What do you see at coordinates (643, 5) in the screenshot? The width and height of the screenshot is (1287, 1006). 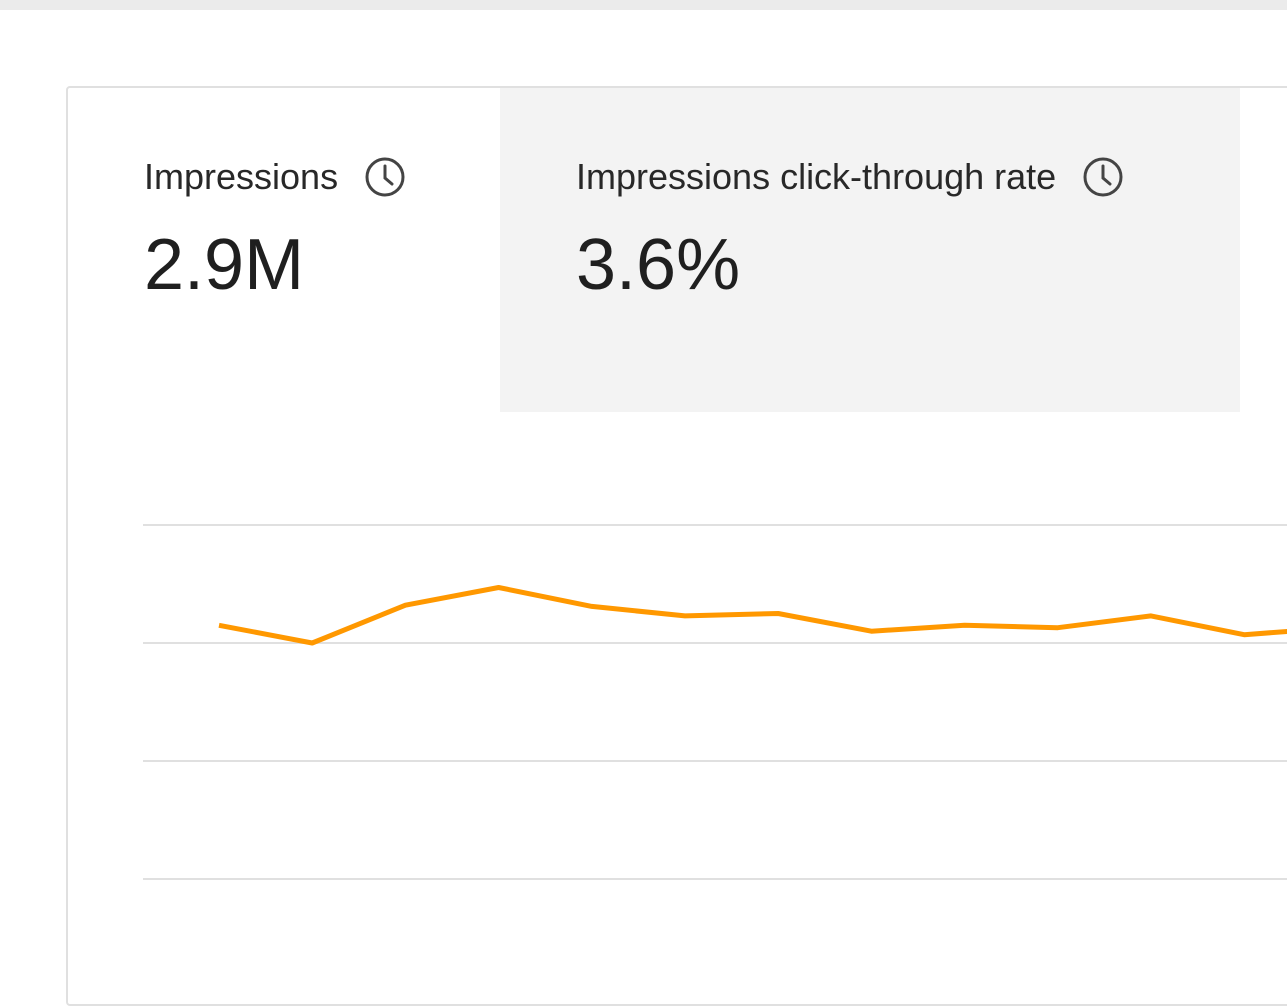 I see `top-strip` at bounding box center [643, 5].